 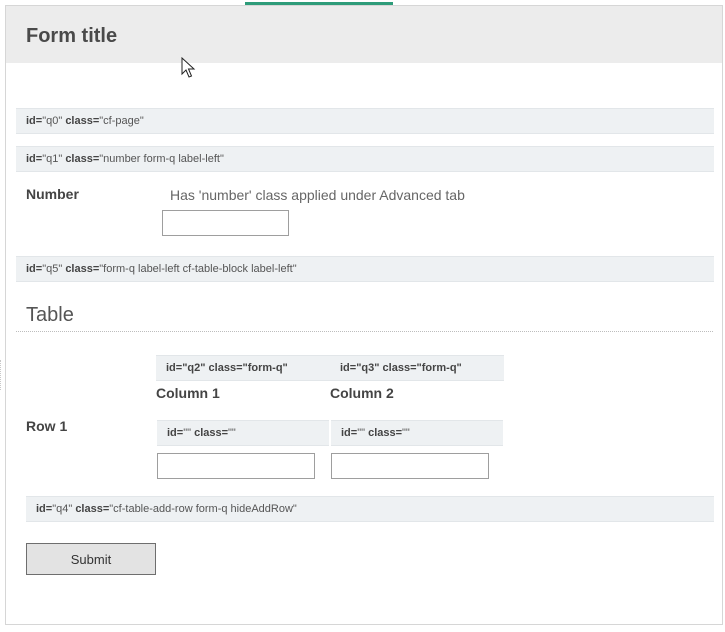 What do you see at coordinates (62, 509) in the screenshot?
I see `id-value: "q4"` at bounding box center [62, 509].